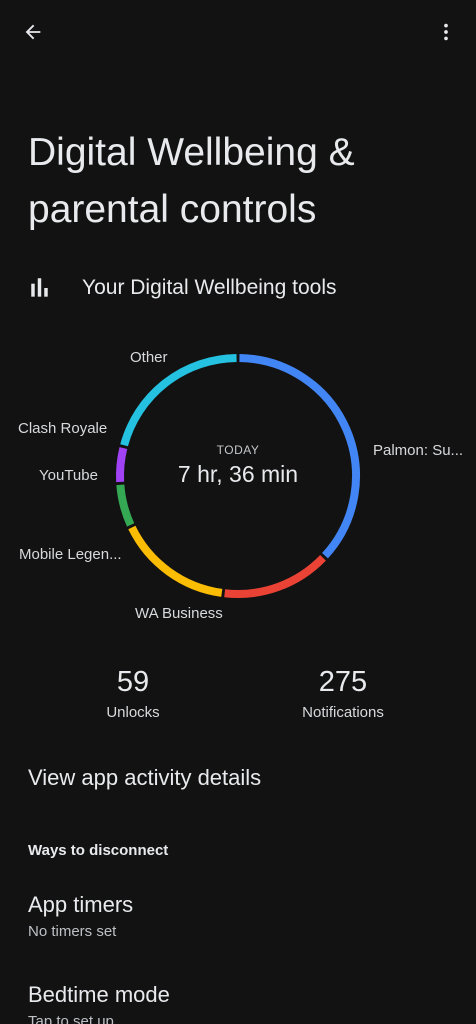 This screenshot has height=1024, width=476. I want to click on view-app-activity-details: View app activity details, so click(144, 778).